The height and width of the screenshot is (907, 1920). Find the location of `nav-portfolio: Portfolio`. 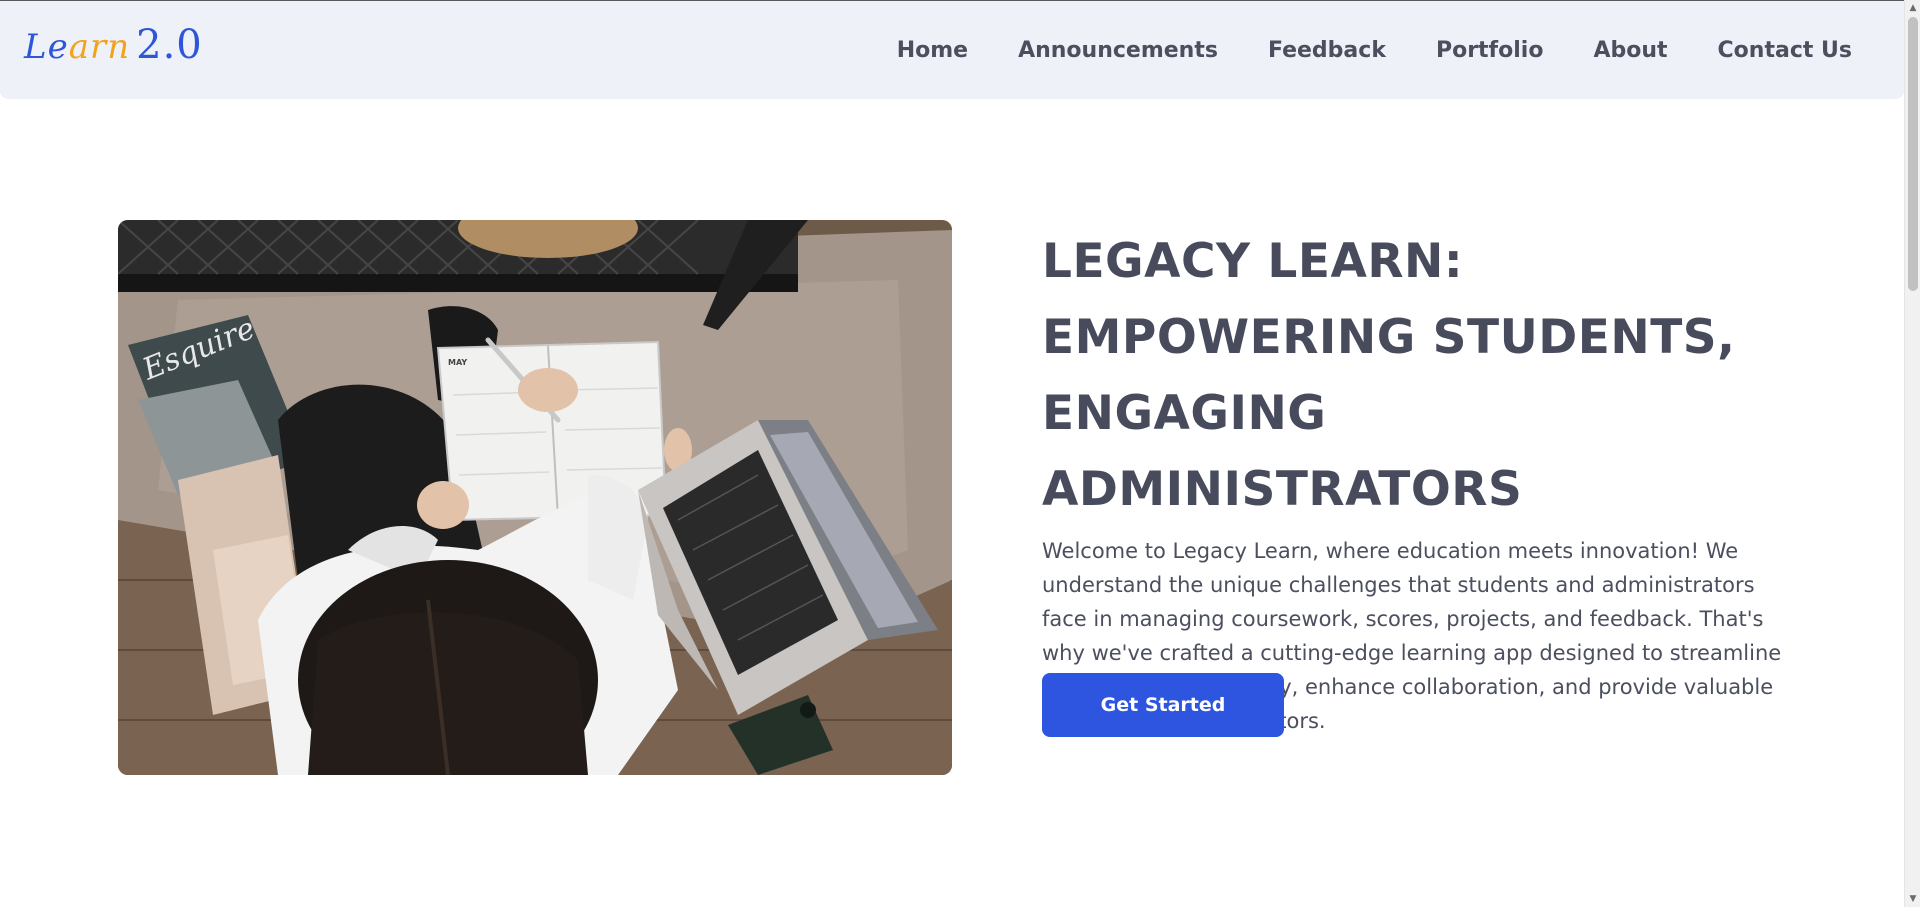

nav-portfolio: Portfolio is located at coordinates (1490, 51).